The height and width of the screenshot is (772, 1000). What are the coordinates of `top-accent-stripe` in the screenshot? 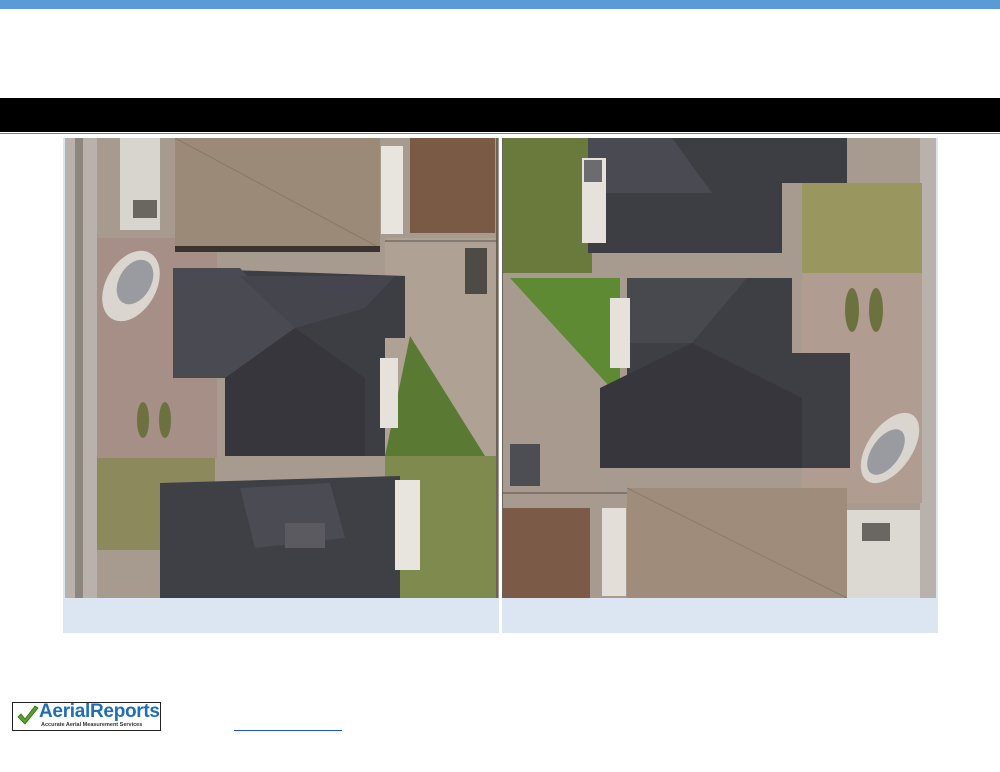 It's located at (500, 4).